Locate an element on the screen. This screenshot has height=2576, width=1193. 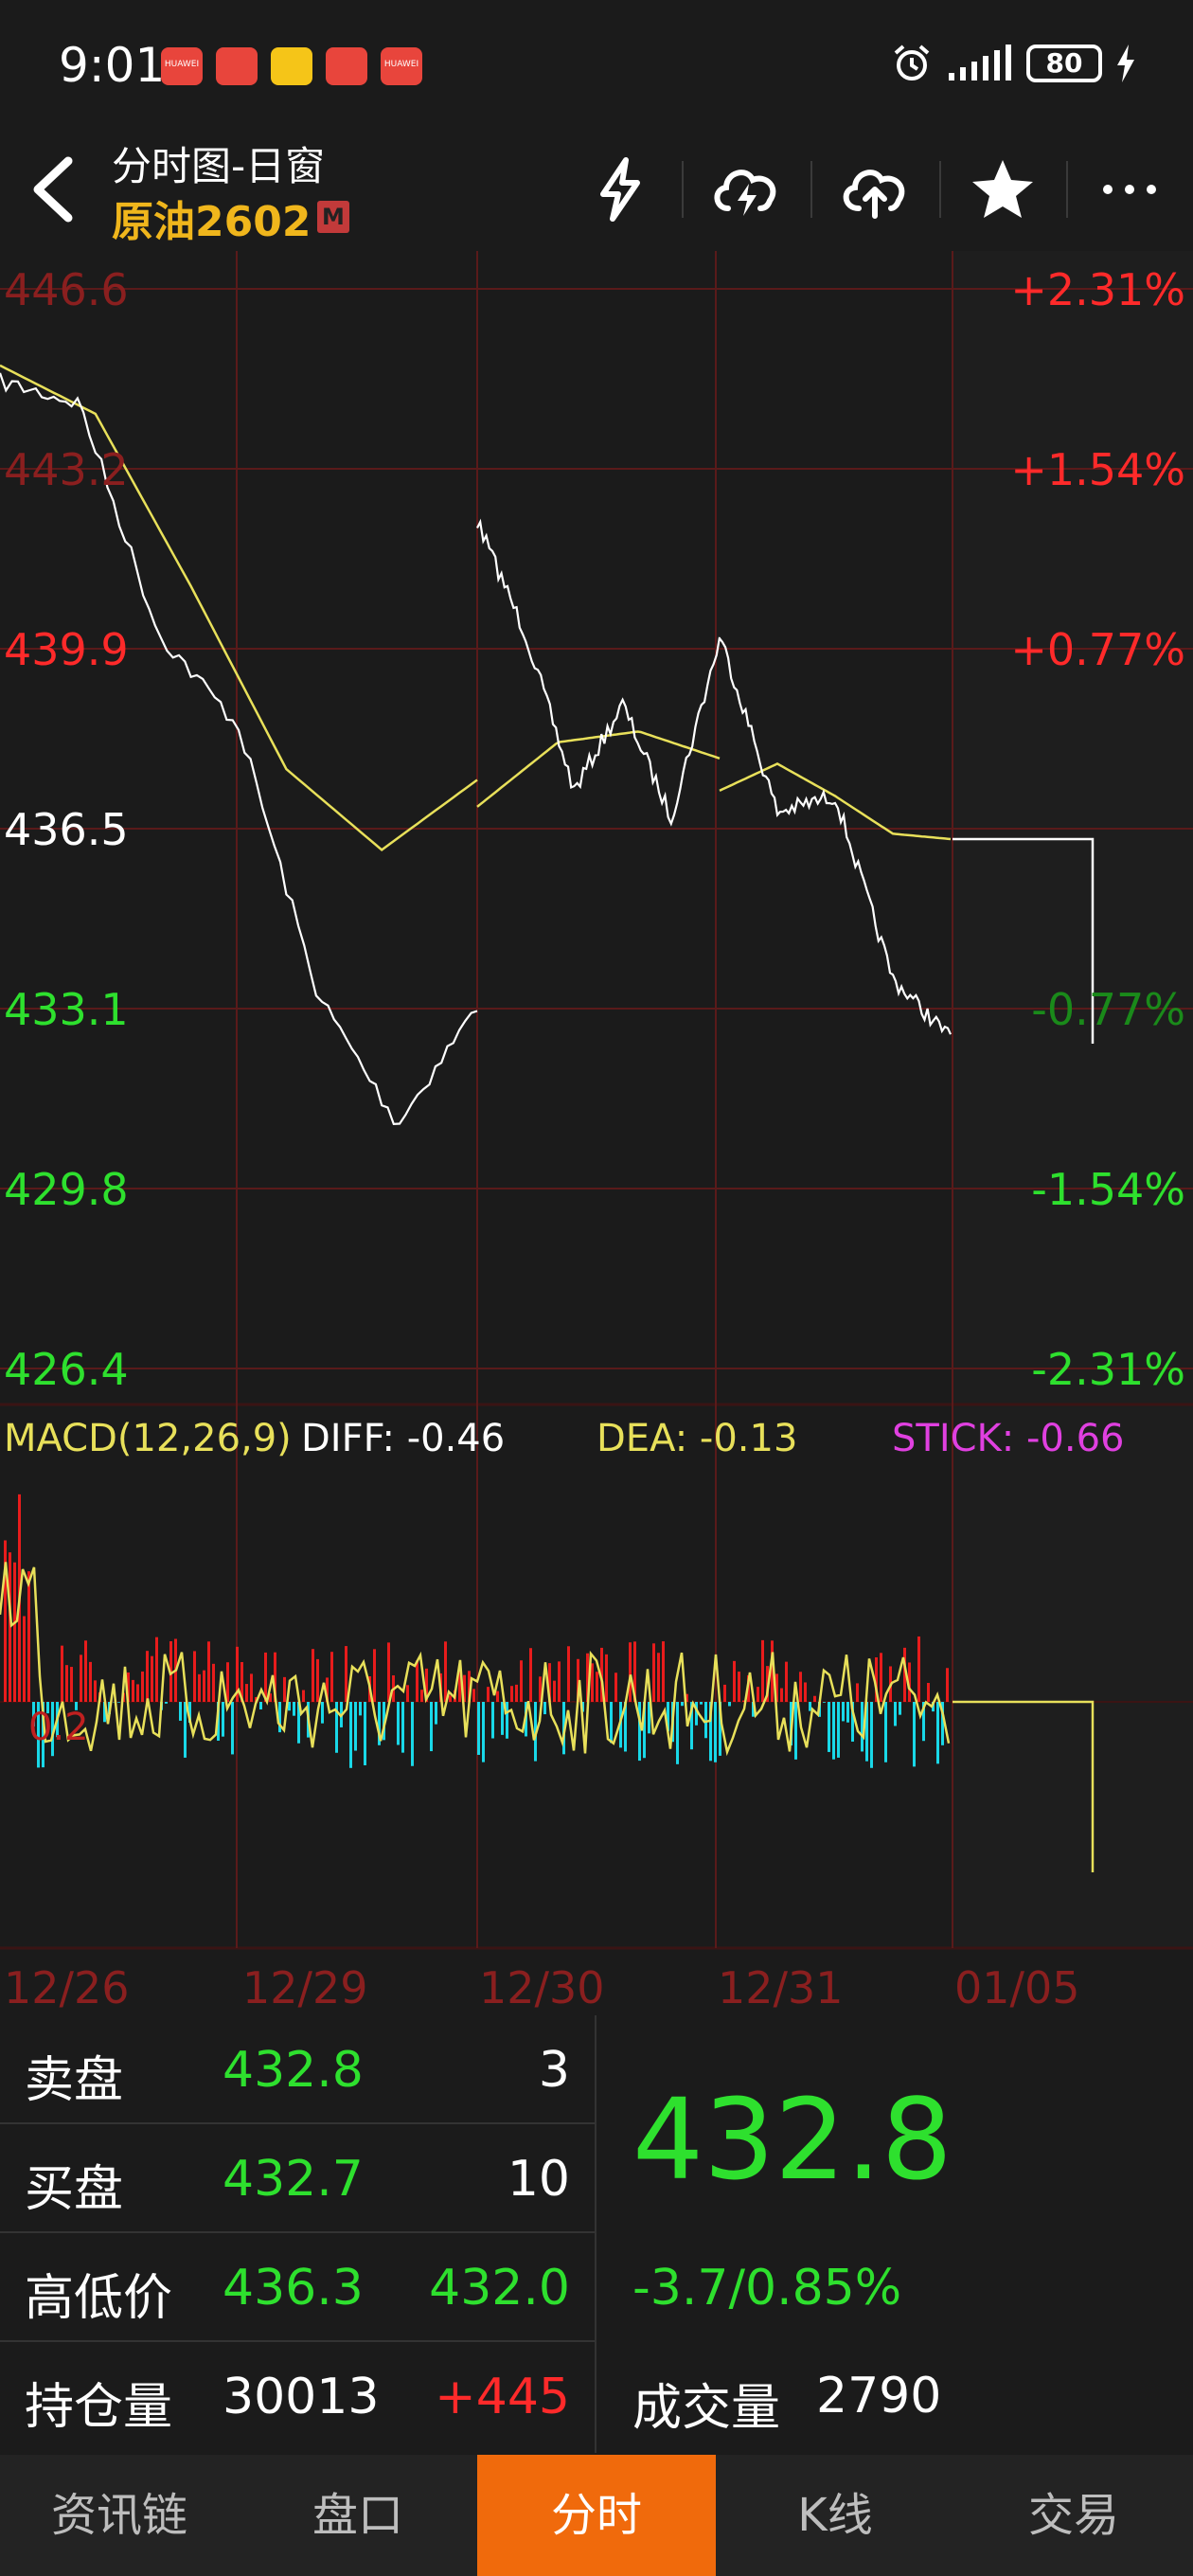
page-title: 分时图-日窗 is located at coordinates (219, 166).